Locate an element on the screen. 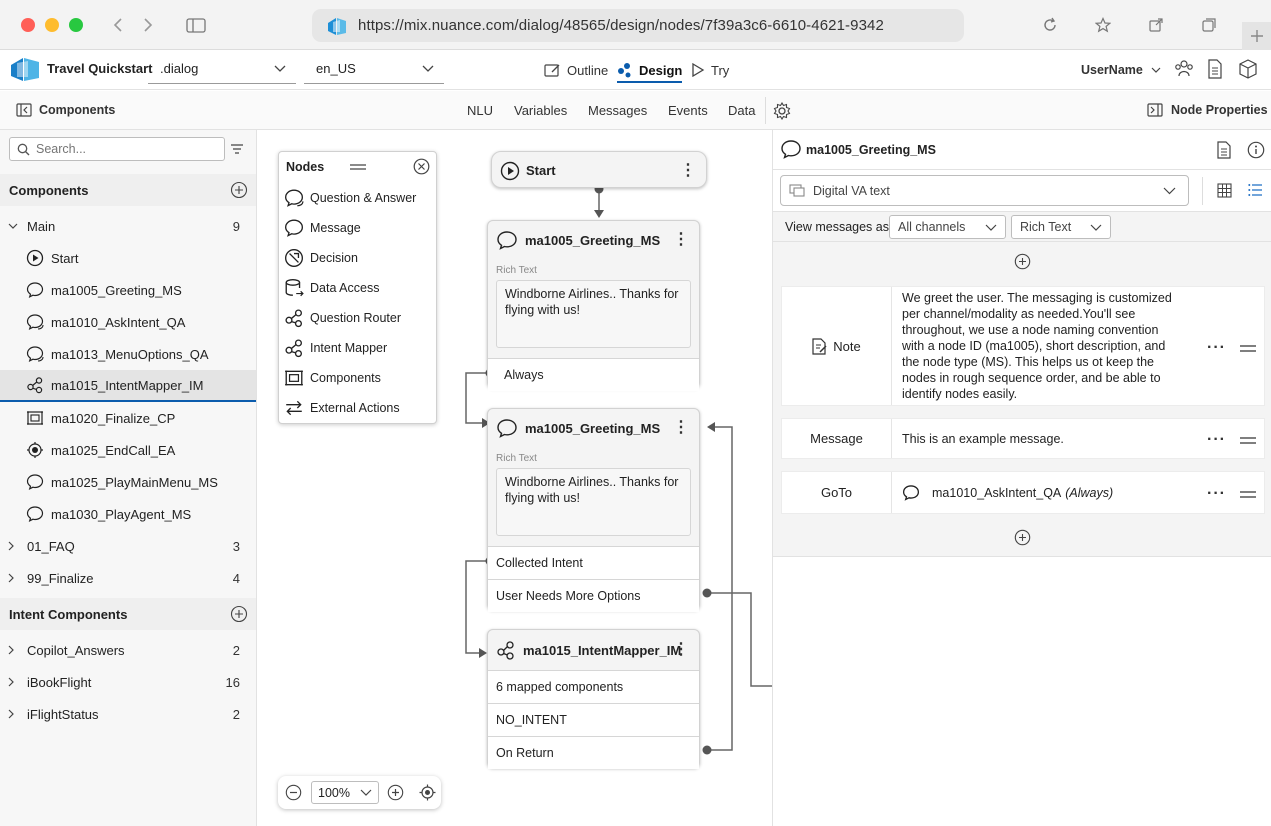 The height and width of the screenshot is (826, 1271). node3-mapped-components: 6 mapped components is located at coordinates (593, 686).